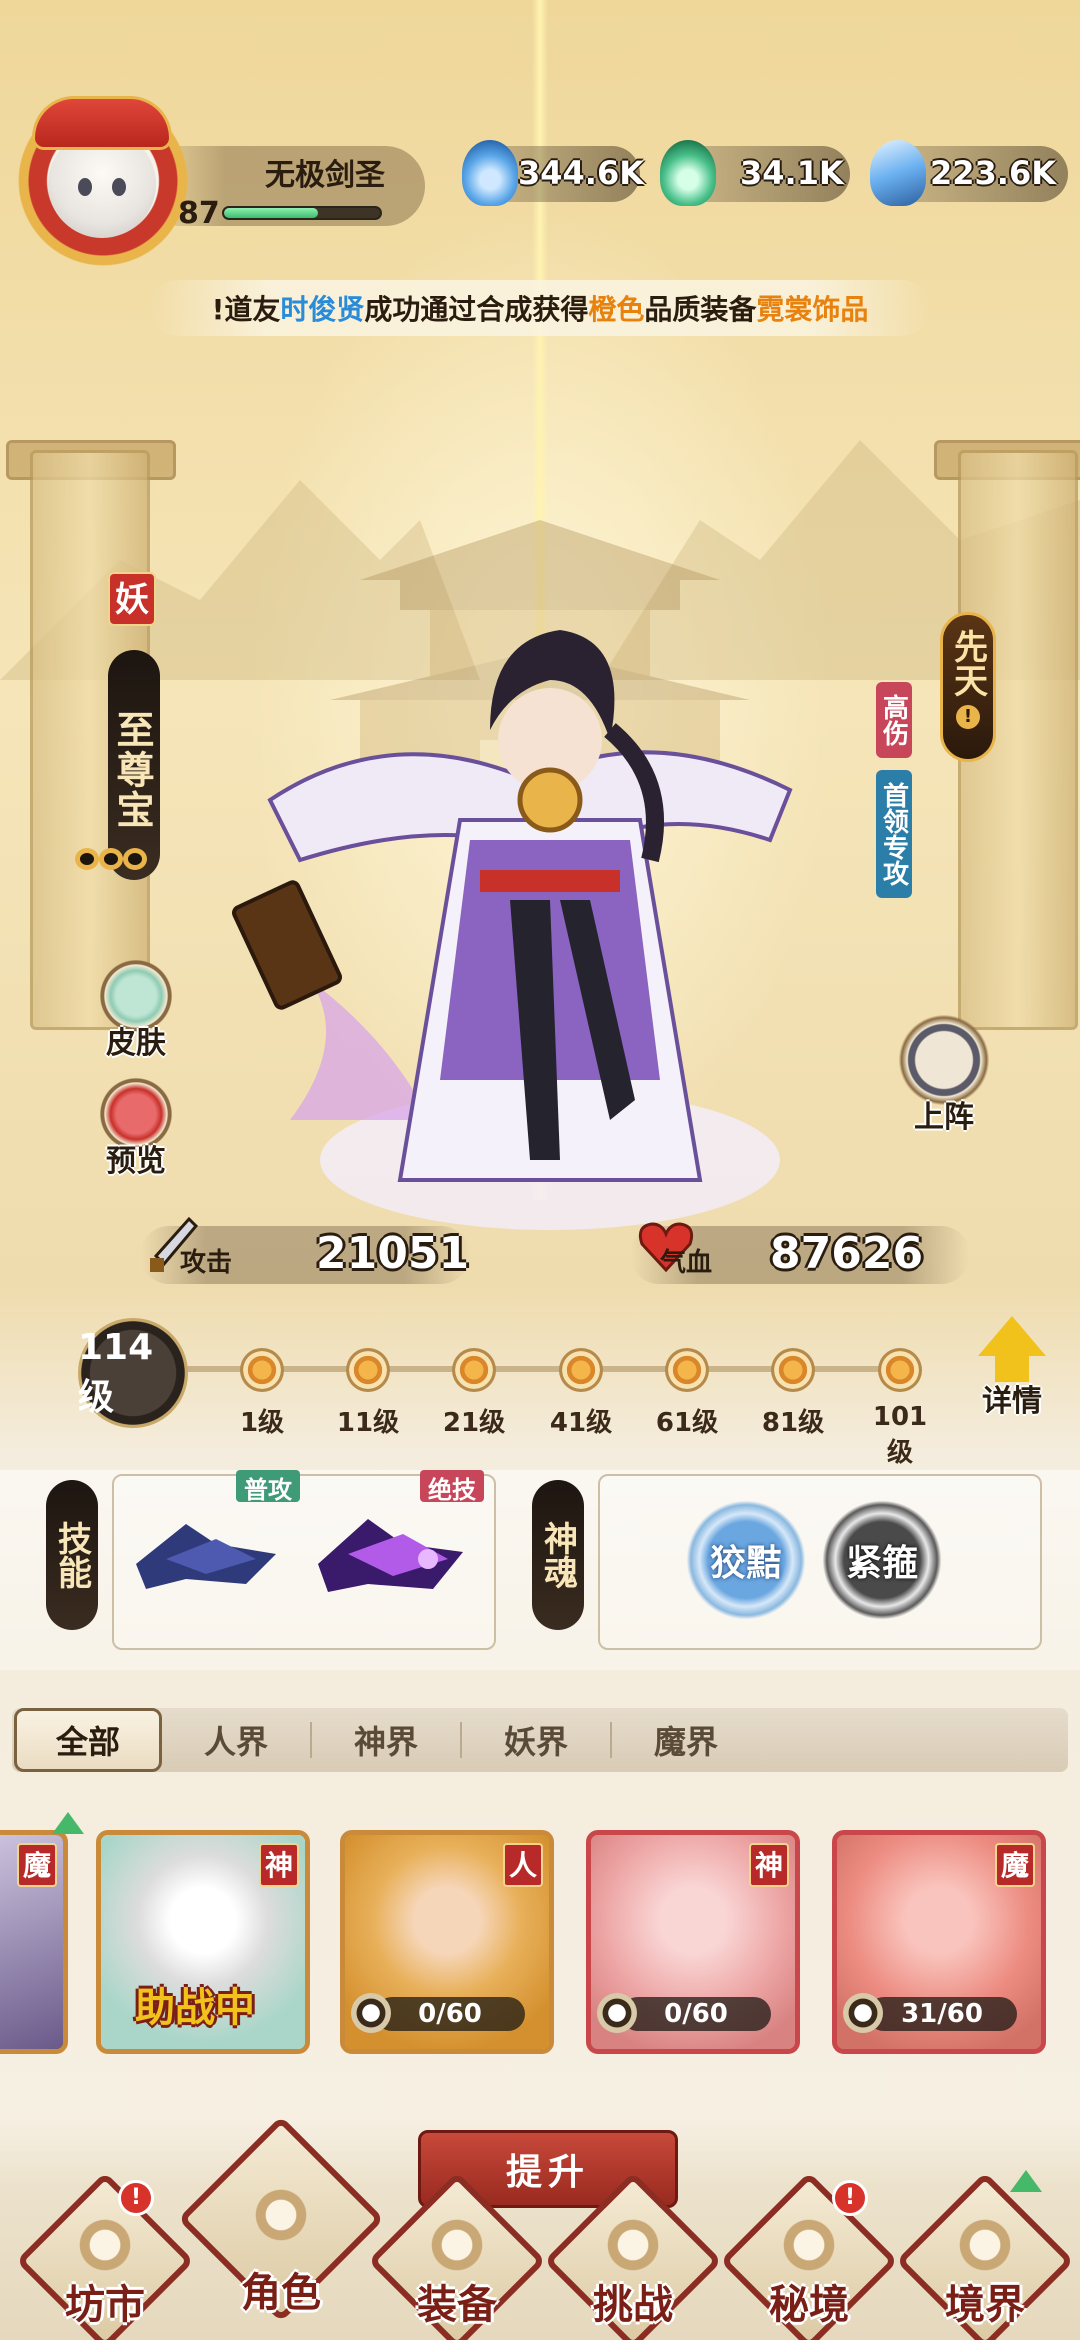  I want to click on crossed-swords-icon, so click(633, 2245).